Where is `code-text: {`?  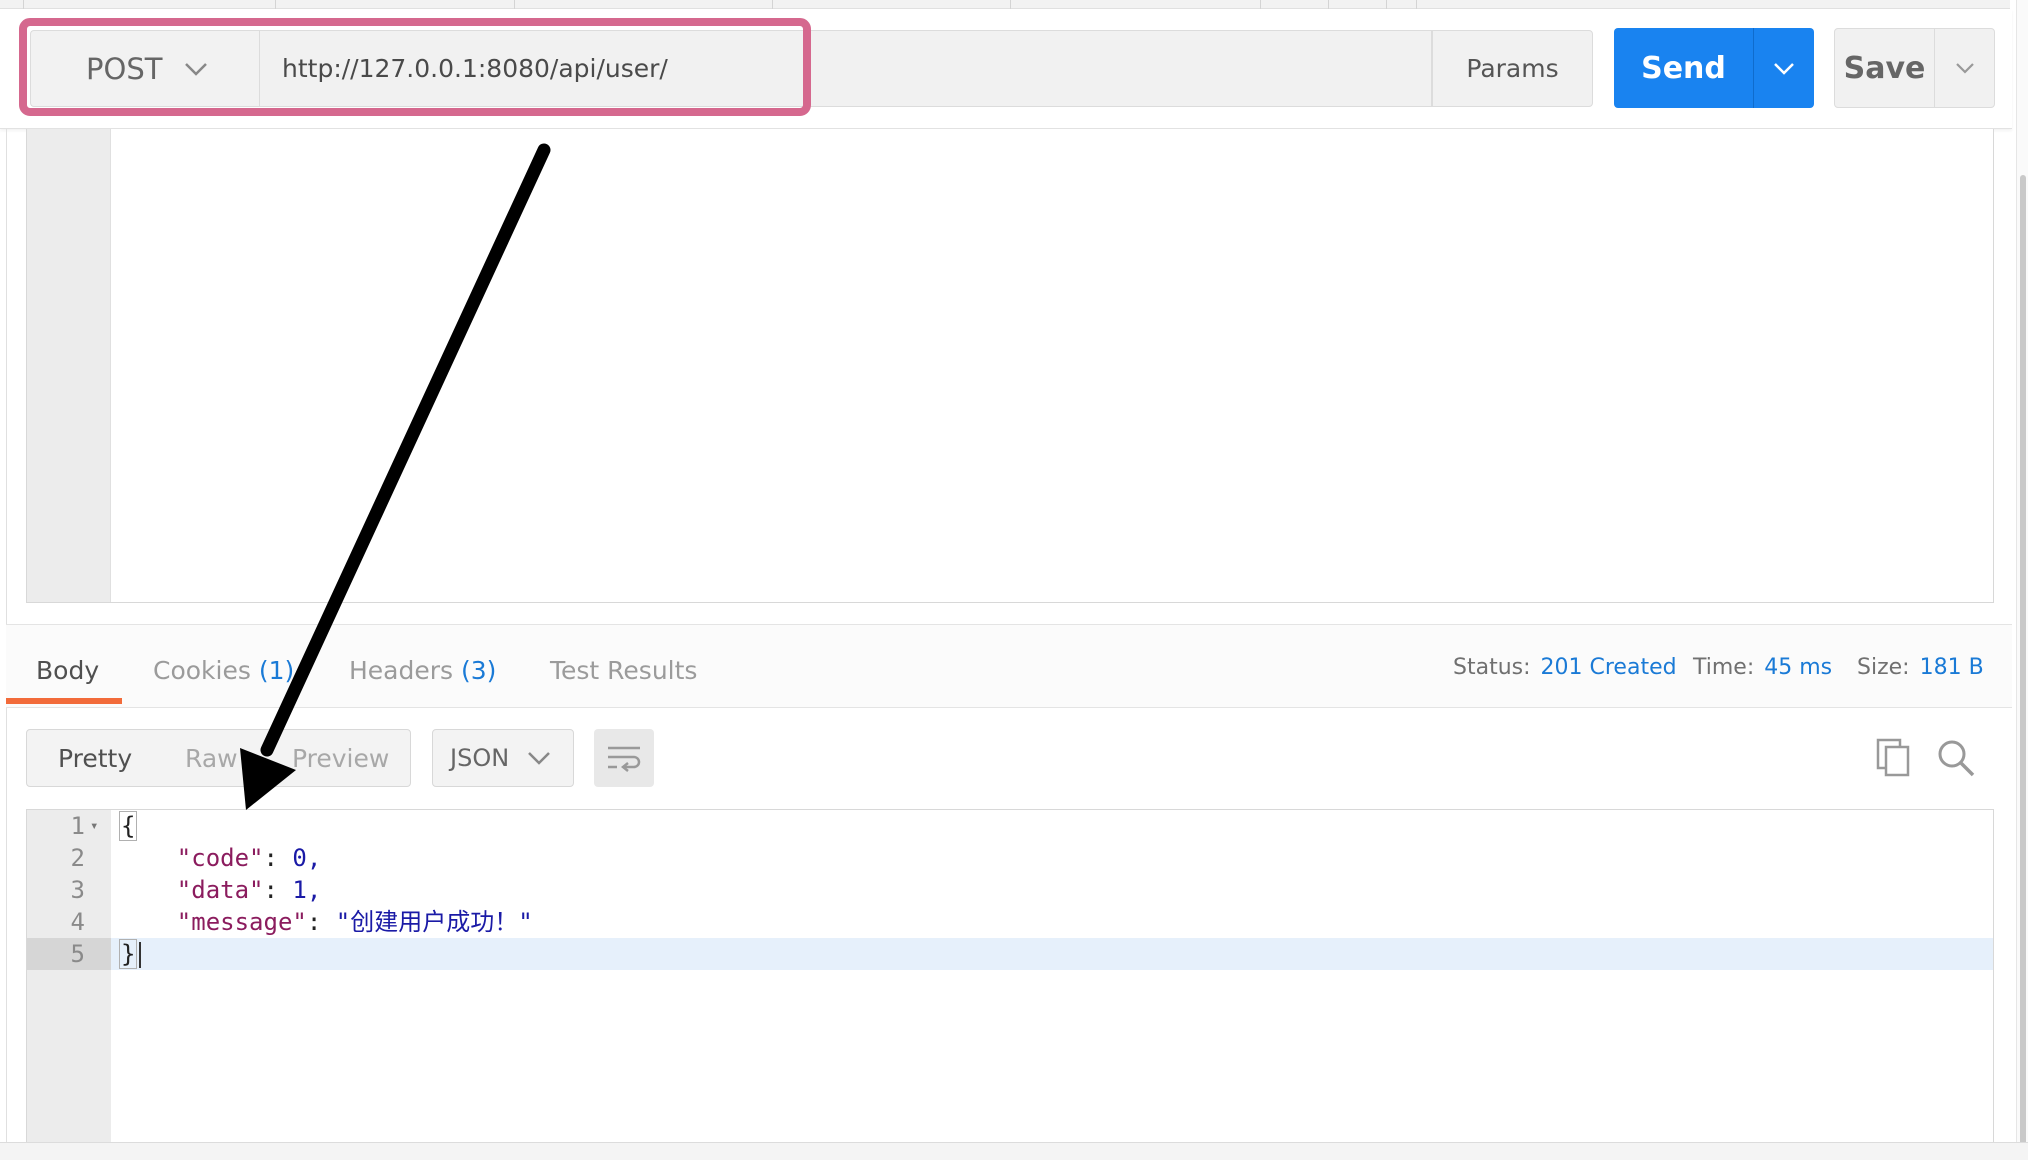 code-text: { is located at coordinates (128, 826).